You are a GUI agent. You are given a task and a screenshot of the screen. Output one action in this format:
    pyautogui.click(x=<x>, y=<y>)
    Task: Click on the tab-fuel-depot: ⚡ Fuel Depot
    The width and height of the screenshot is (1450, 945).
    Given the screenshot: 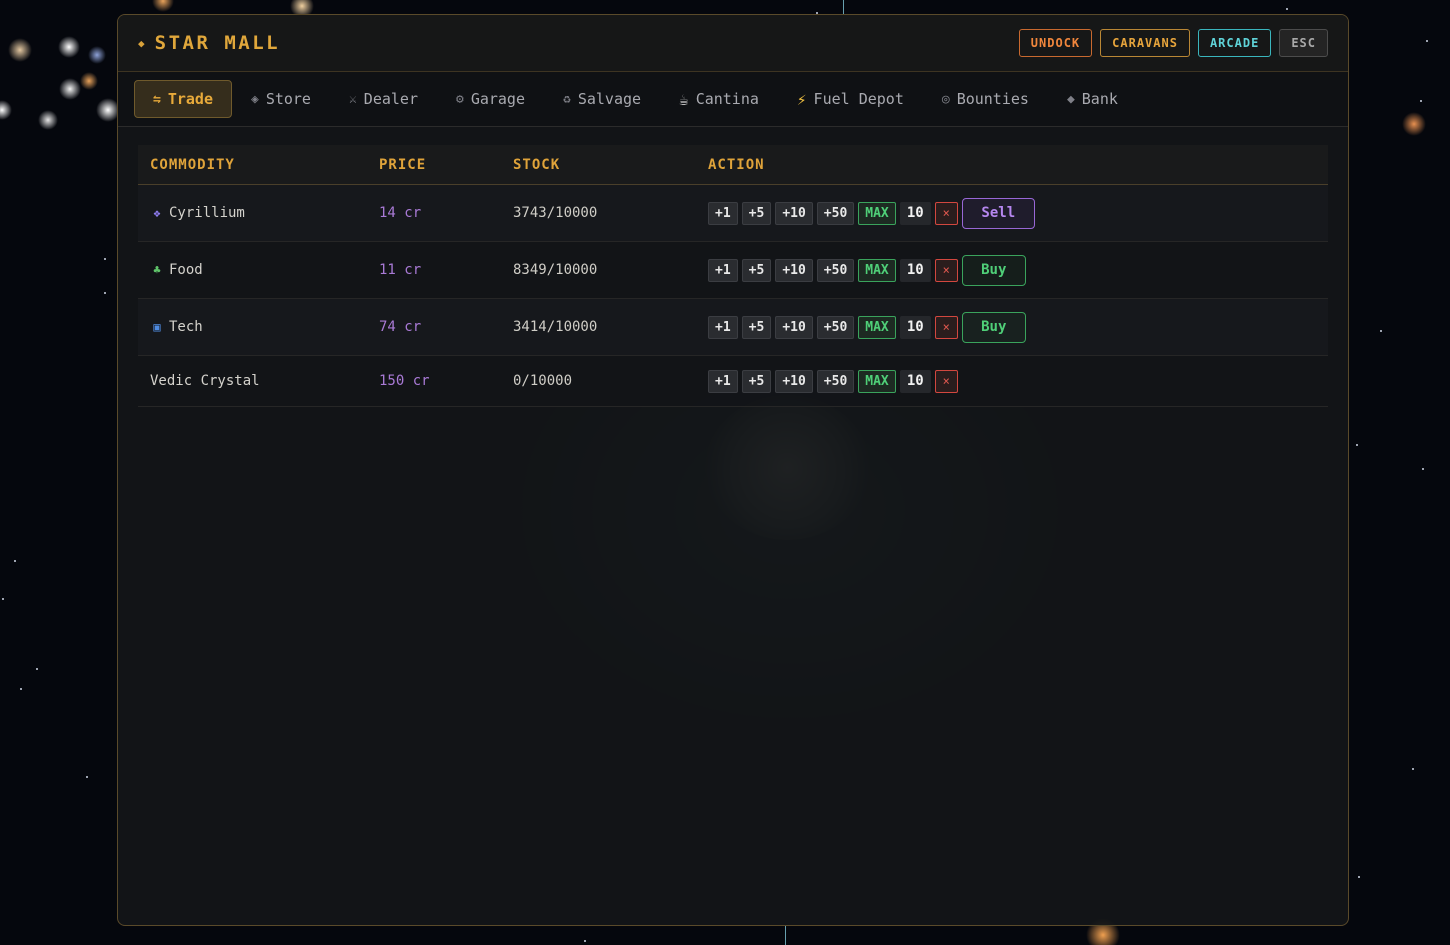 What is the action you would take?
    pyautogui.click(x=850, y=99)
    